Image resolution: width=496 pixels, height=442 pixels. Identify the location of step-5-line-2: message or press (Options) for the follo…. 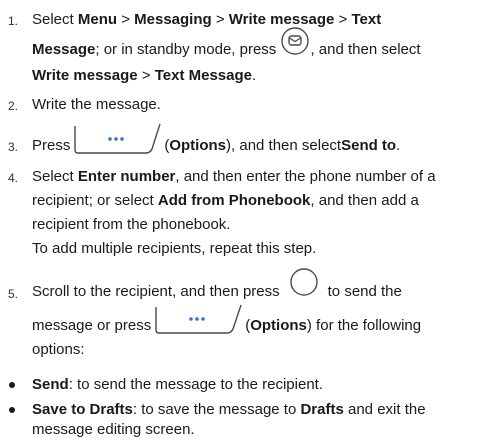
(261, 321).